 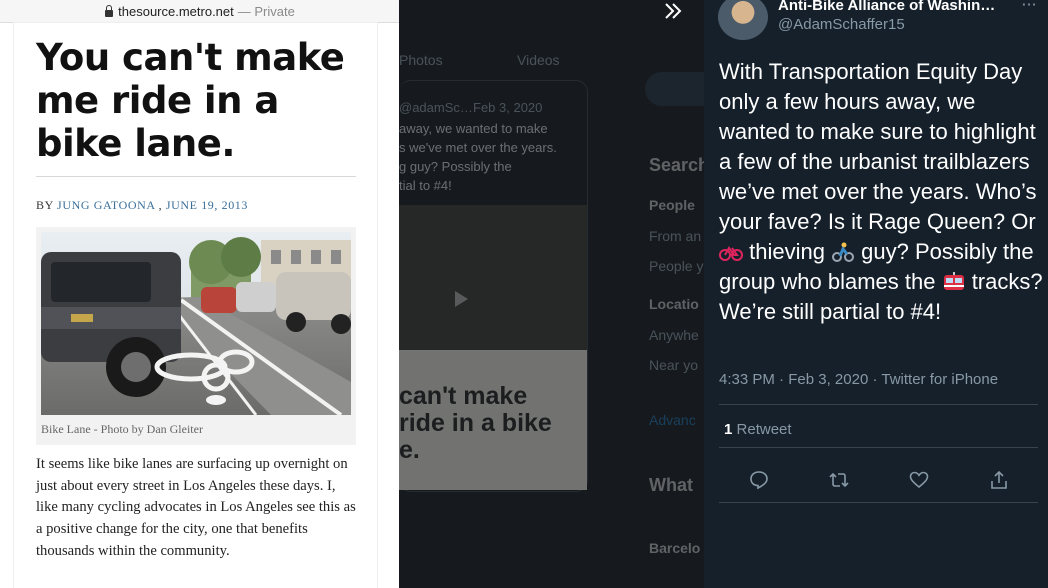 I want to click on action-bar, so click(x=878, y=480).